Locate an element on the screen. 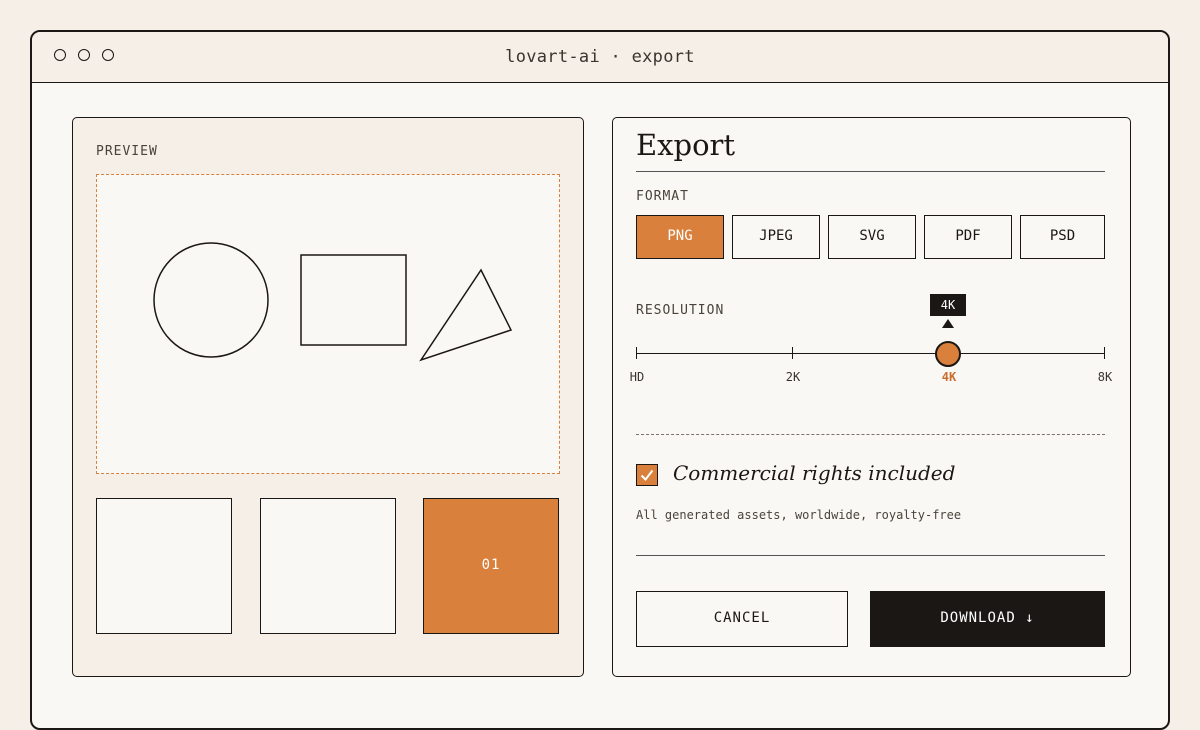 The width and height of the screenshot is (1200, 730). tick-label-2k: 2K is located at coordinates (793, 377).